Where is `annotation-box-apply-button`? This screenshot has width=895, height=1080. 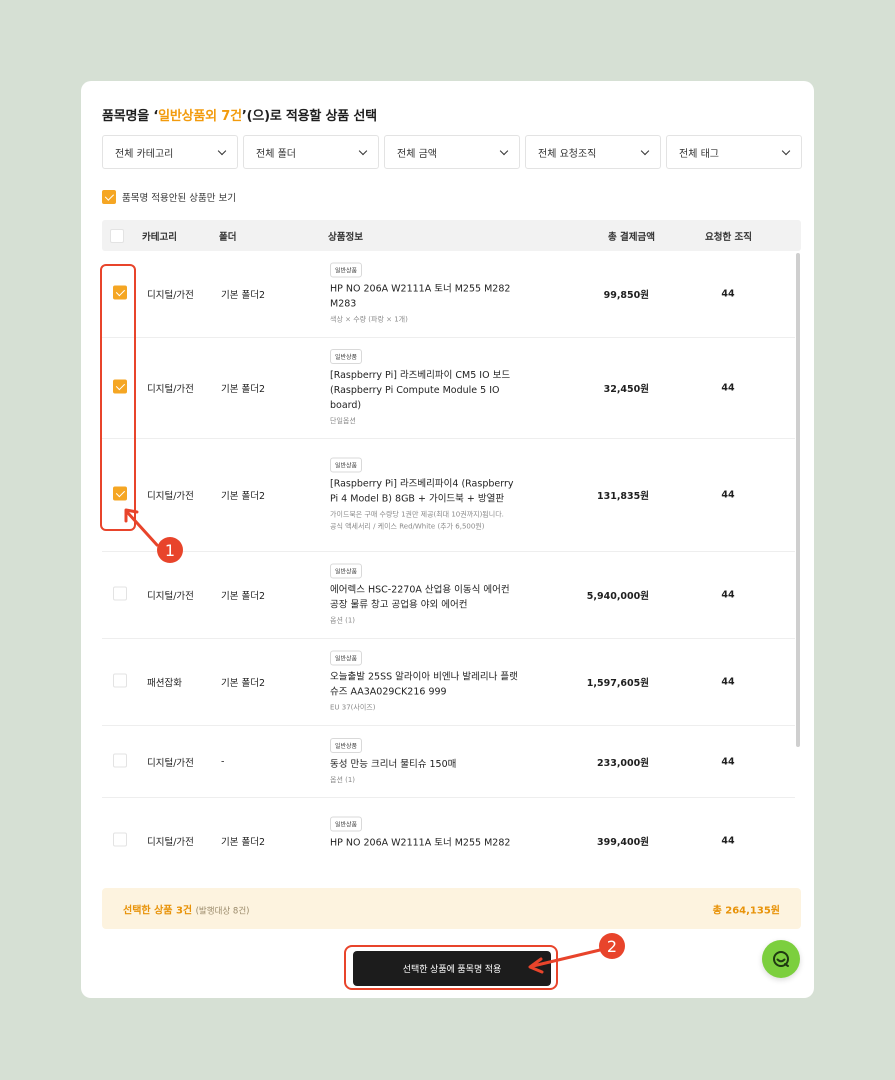 annotation-box-apply-button is located at coordinates (451, 967).